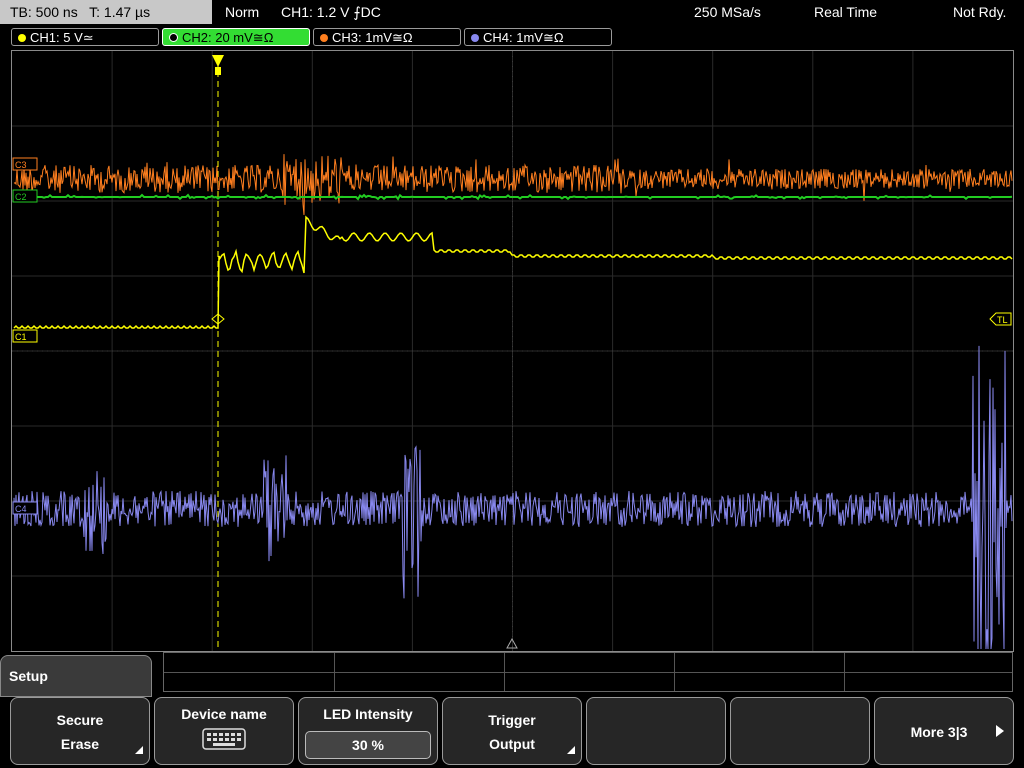  What do you see at coordinates (80, 744) in the screenshot?
I see `secure-erase-label-2: Erase` at bounding box center [80, 744].